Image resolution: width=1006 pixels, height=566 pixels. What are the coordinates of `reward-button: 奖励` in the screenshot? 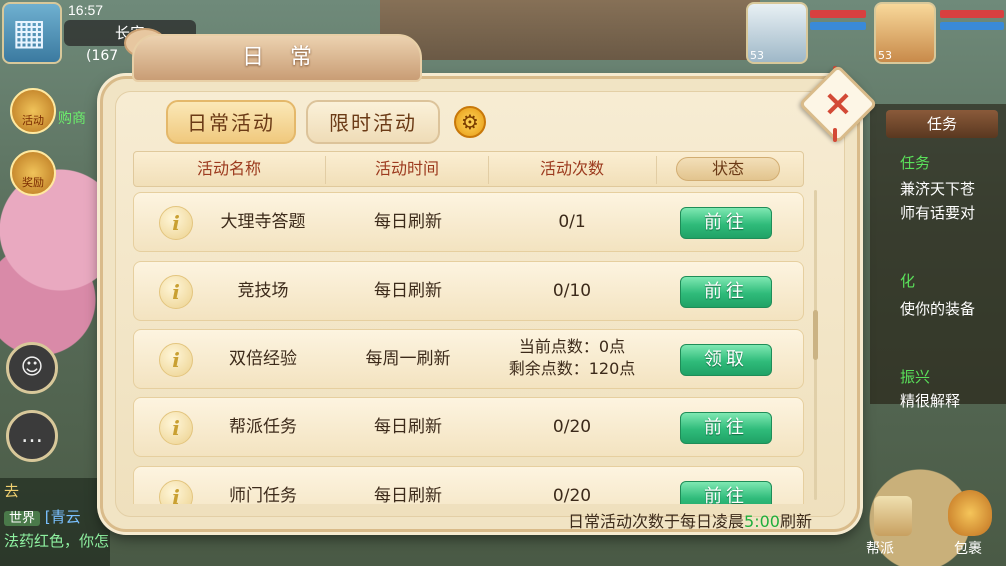 It's located at (33, 173).